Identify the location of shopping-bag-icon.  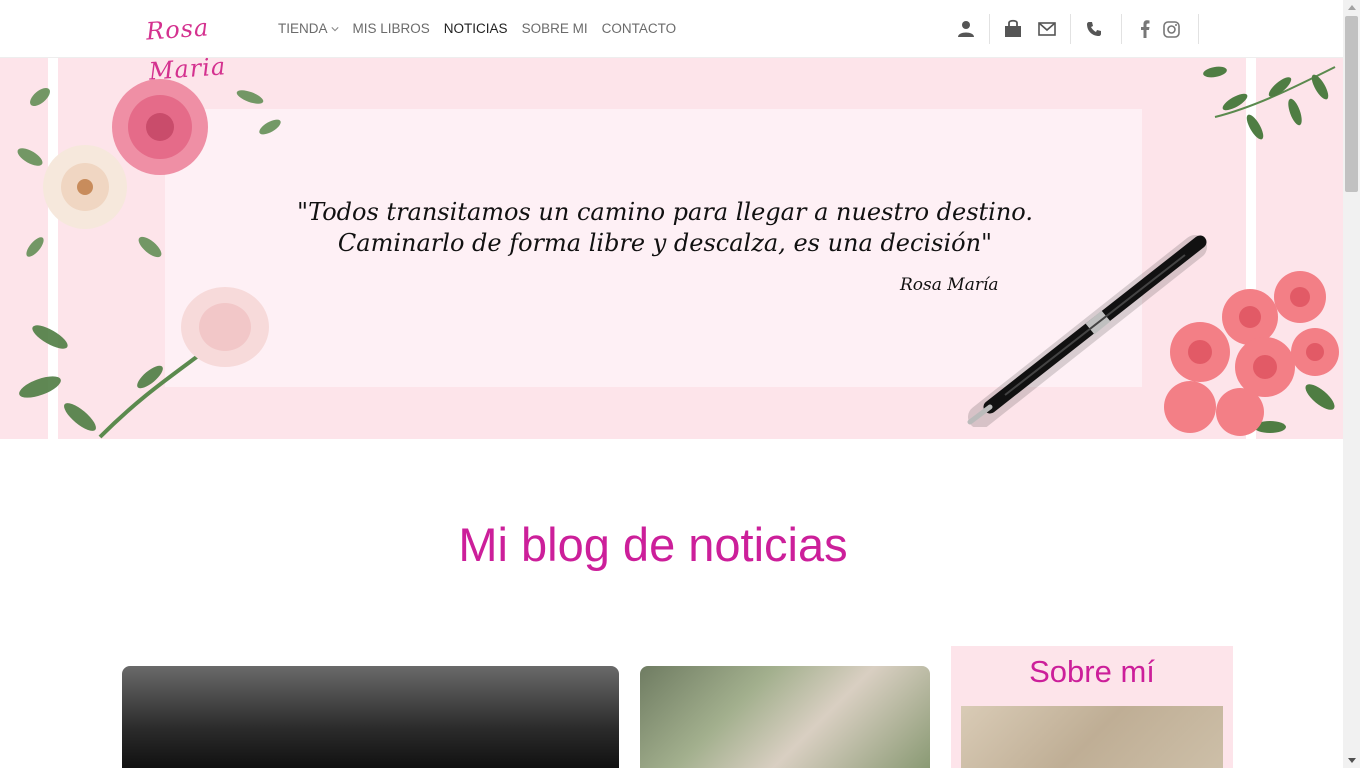
(1013, 29).